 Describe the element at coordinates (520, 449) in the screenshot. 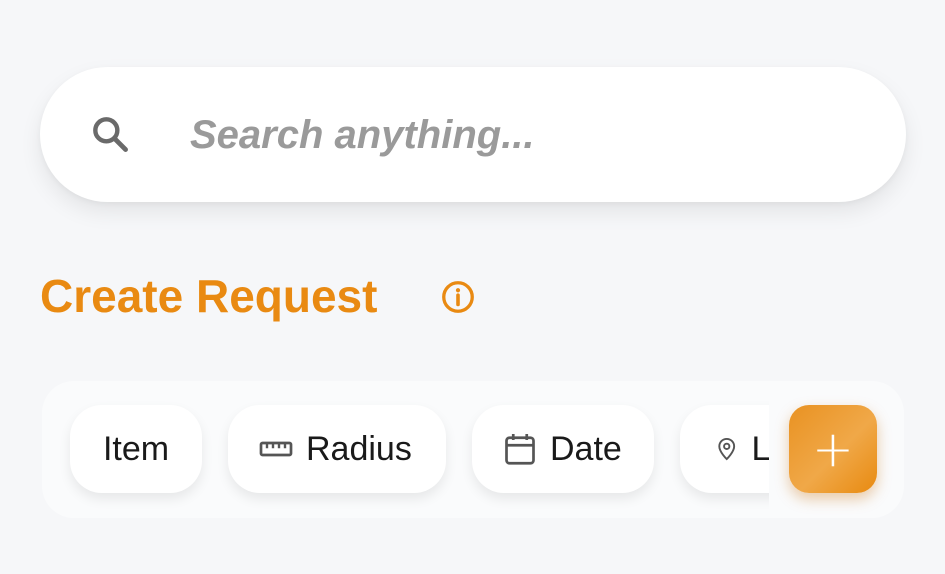

I see `calendar-icon` at that location.